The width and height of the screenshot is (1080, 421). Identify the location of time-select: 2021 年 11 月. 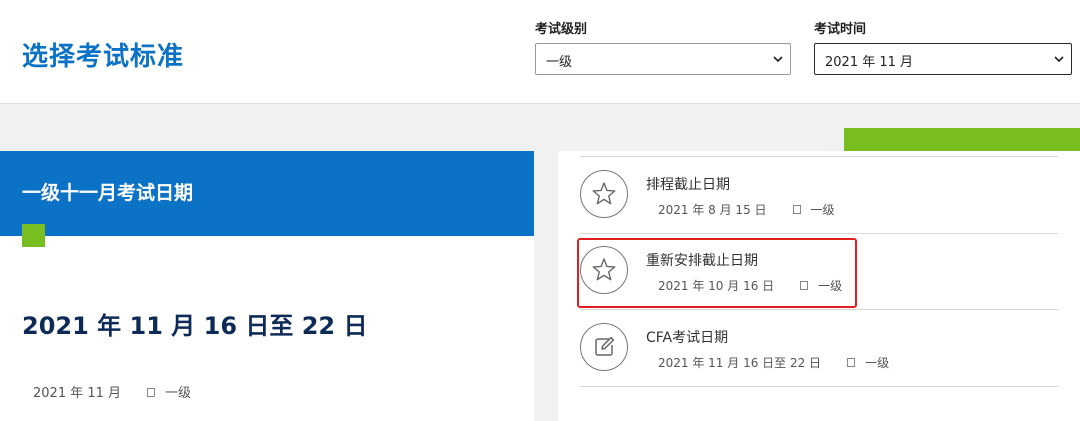
(943, 59).